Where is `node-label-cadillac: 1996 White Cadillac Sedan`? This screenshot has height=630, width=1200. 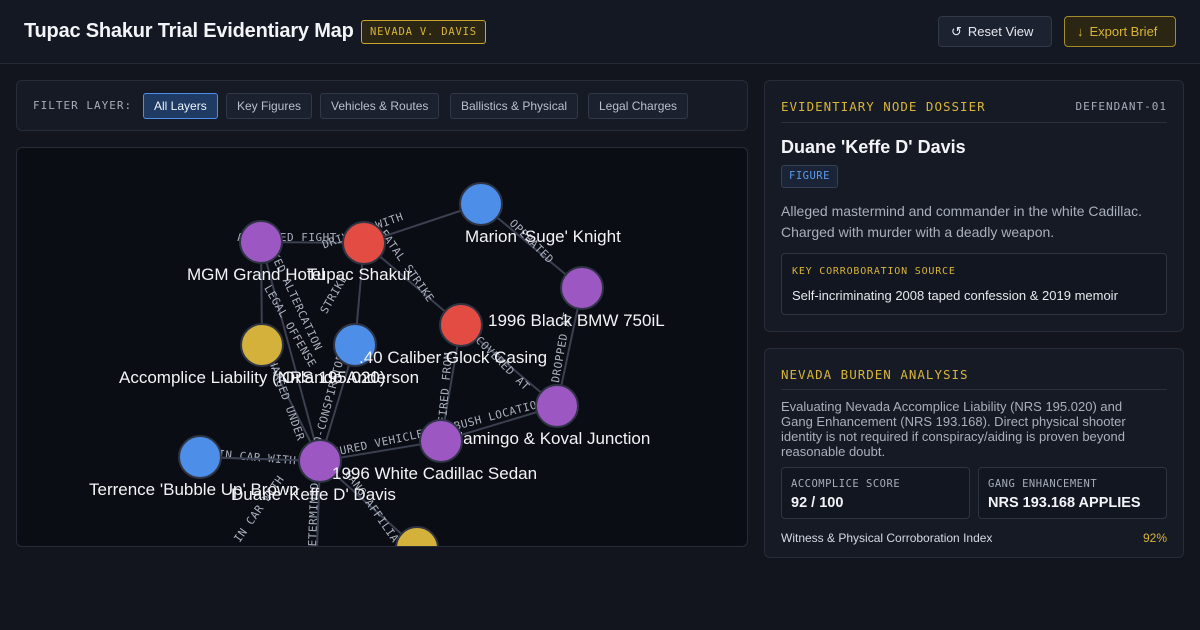
node-label-cadillac: 1996 White Cadillac Sedan is located at coordinates (434, 473).